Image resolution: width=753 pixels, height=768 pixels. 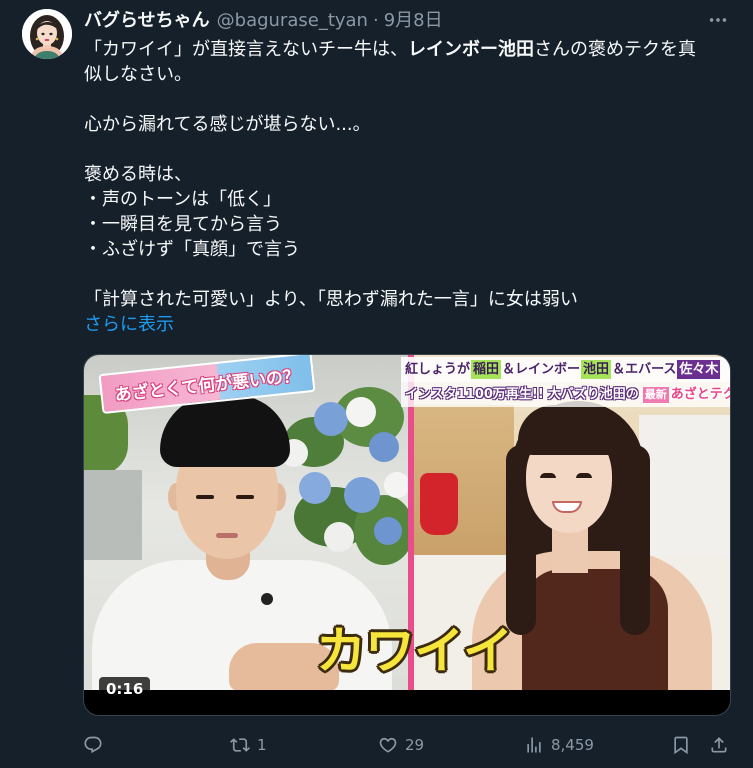 What do you see at coordinates (644, 369) in the screenshot?
I see `caption-segment: ＆エバース` at bounding box center [644, 369].